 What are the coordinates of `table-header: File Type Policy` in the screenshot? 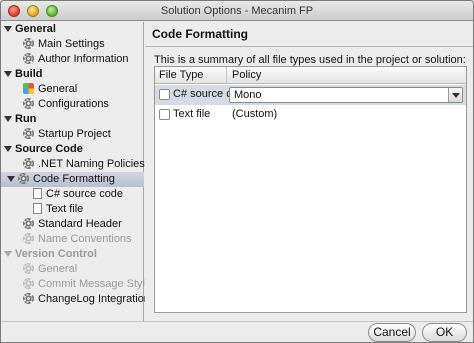 It's located at (310, 75).